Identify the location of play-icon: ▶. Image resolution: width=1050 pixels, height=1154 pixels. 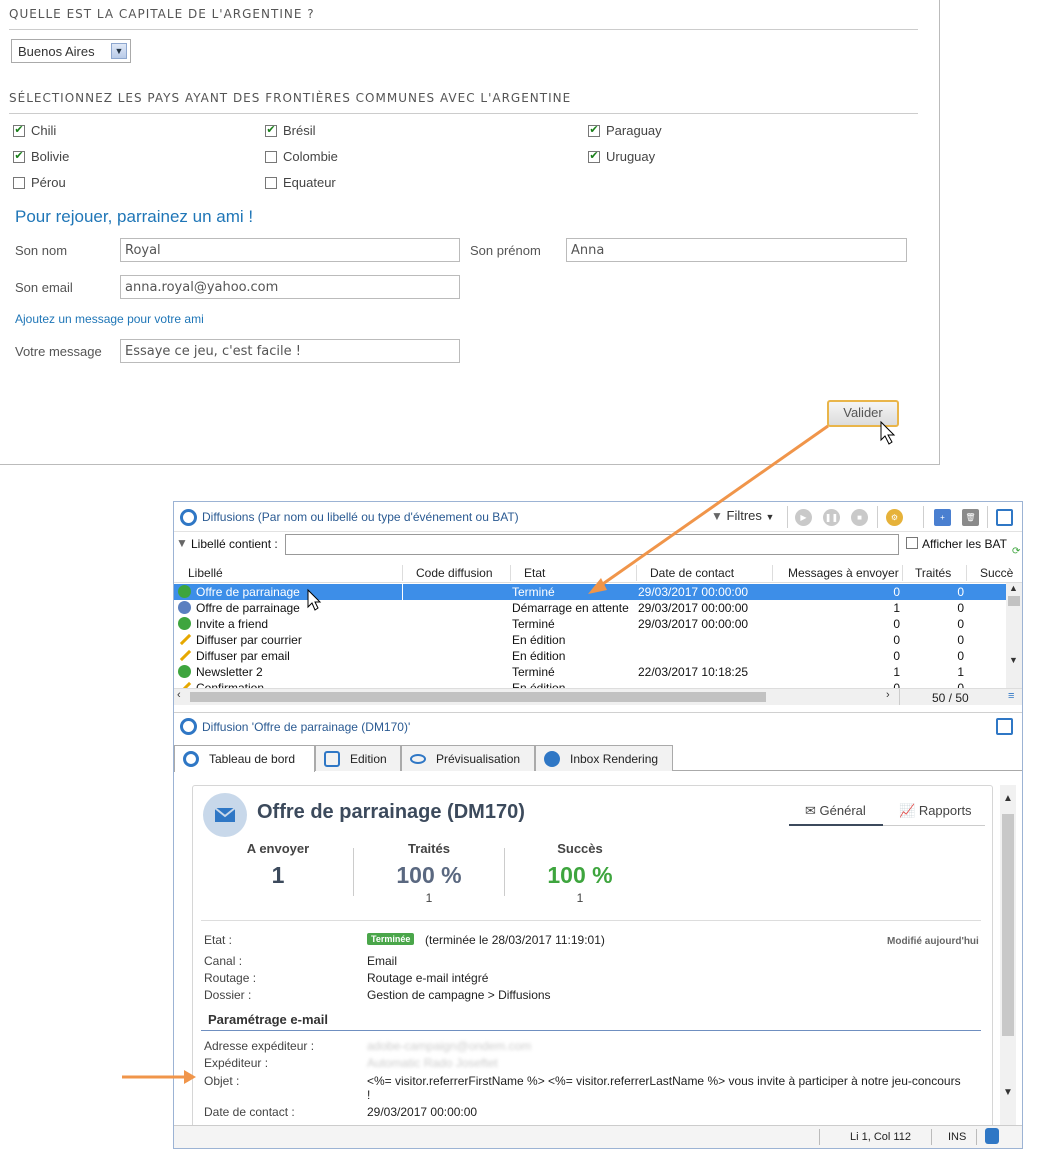
(803, 517).